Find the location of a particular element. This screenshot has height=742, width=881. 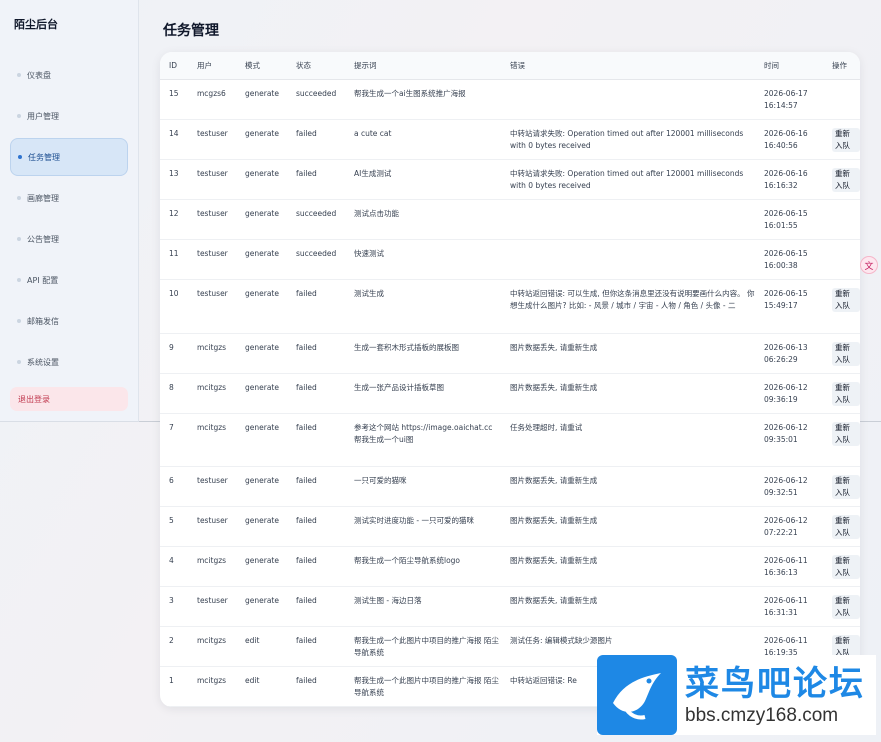

cell-time: 2026-06-16 16:40:56 is located at coordinates (789, 139).